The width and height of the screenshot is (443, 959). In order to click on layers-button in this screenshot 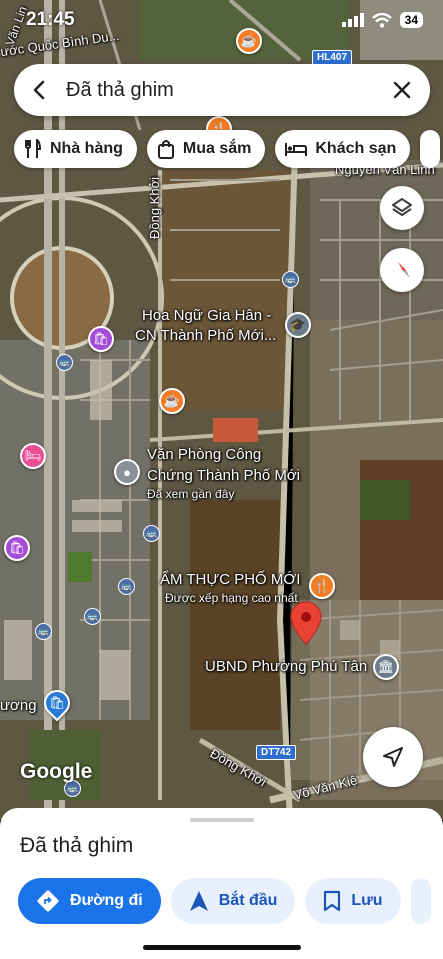, I will do `click(402, 208)`.